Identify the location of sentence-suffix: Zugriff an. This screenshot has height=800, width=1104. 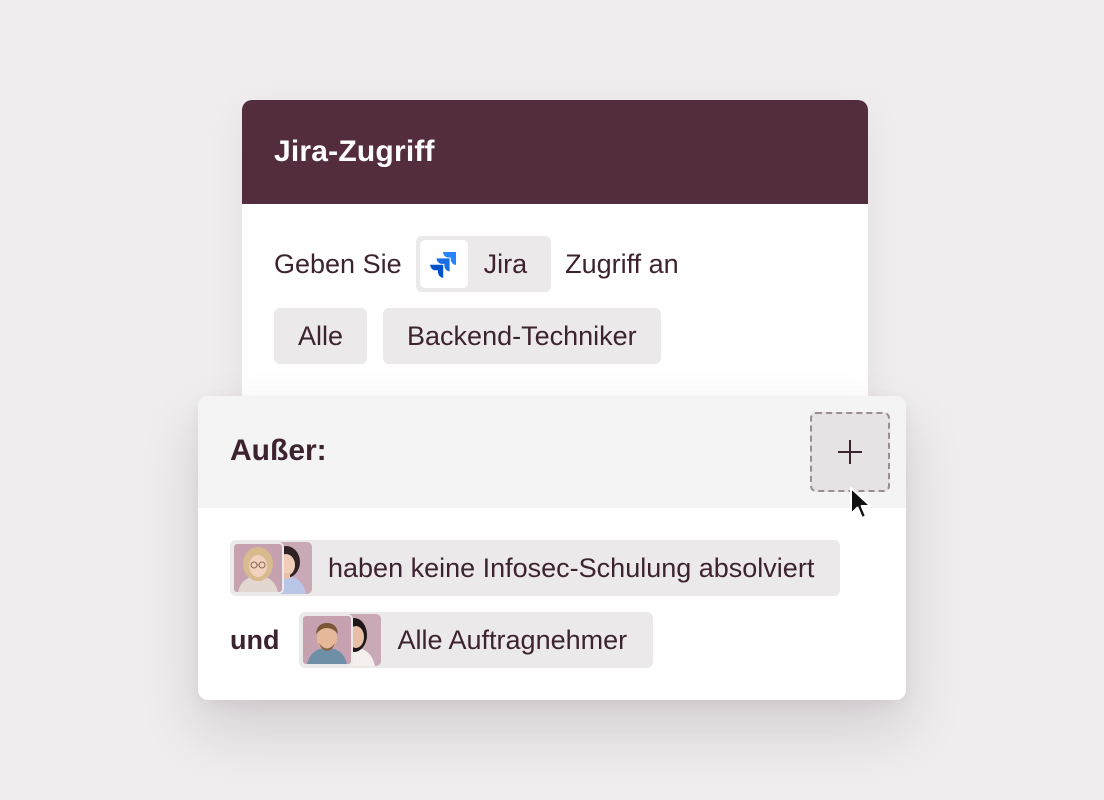
(622, 263).